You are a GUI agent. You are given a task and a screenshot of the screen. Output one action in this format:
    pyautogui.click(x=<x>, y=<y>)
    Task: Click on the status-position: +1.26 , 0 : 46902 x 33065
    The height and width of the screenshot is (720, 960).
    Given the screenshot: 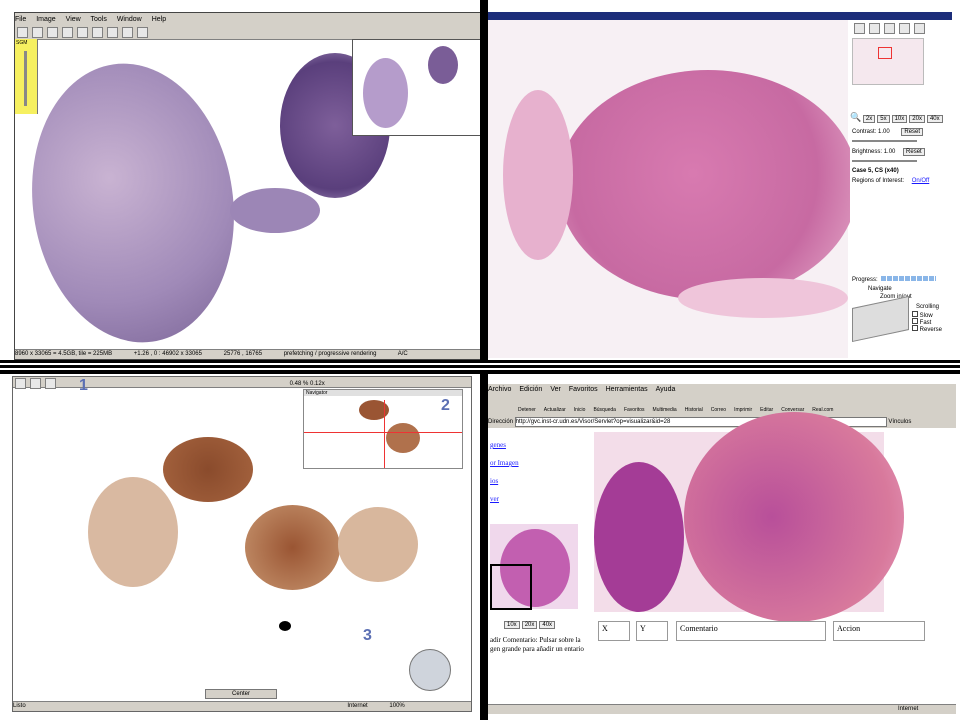 What is the action you would take?
    pyautogui.click(x=167, y=354)
    